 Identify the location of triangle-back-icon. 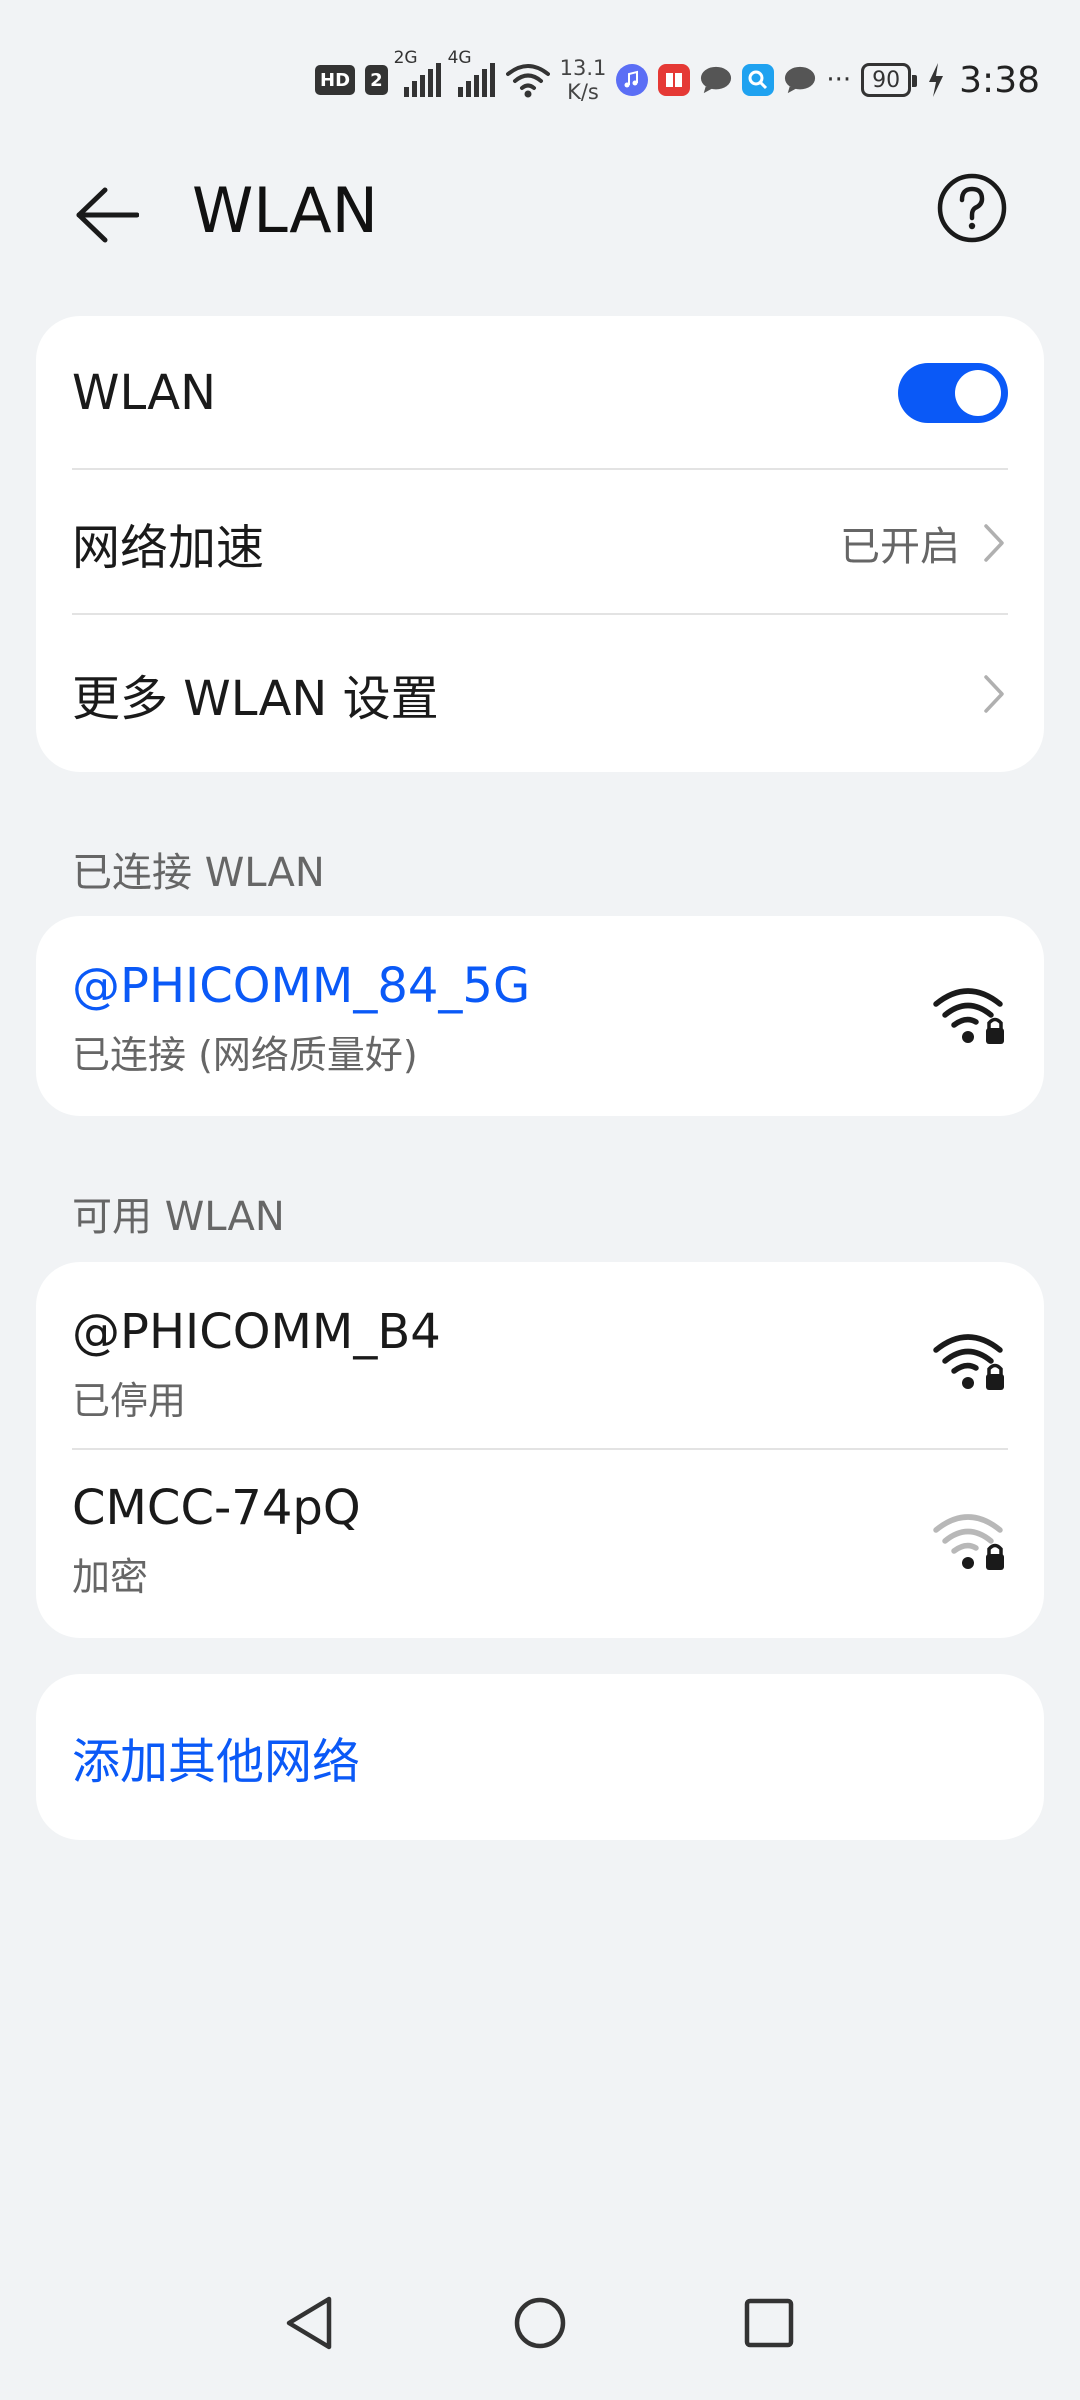
(309, 2323).